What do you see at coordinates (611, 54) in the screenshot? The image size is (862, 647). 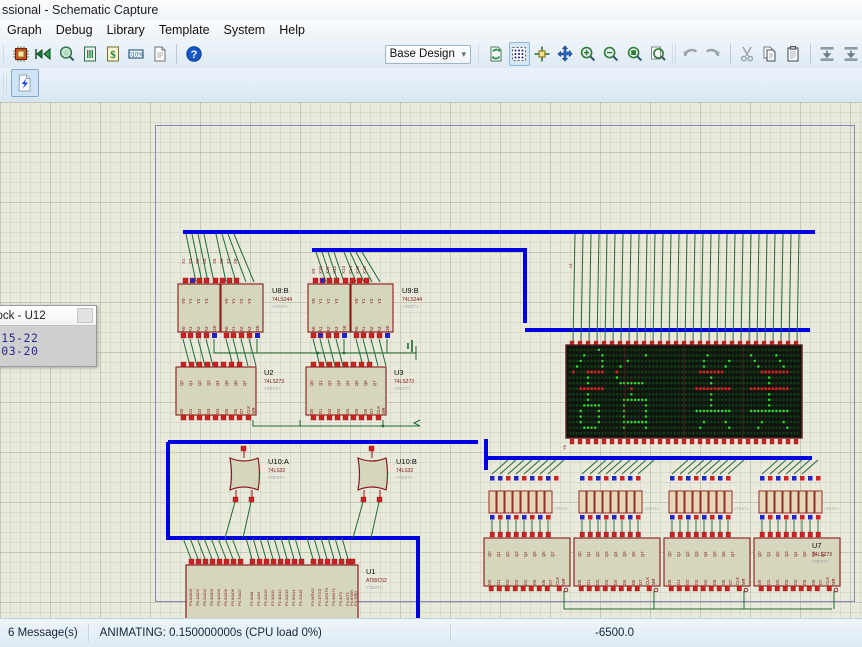 I see `zoom-out-icon` at bounding box center [611, 54].